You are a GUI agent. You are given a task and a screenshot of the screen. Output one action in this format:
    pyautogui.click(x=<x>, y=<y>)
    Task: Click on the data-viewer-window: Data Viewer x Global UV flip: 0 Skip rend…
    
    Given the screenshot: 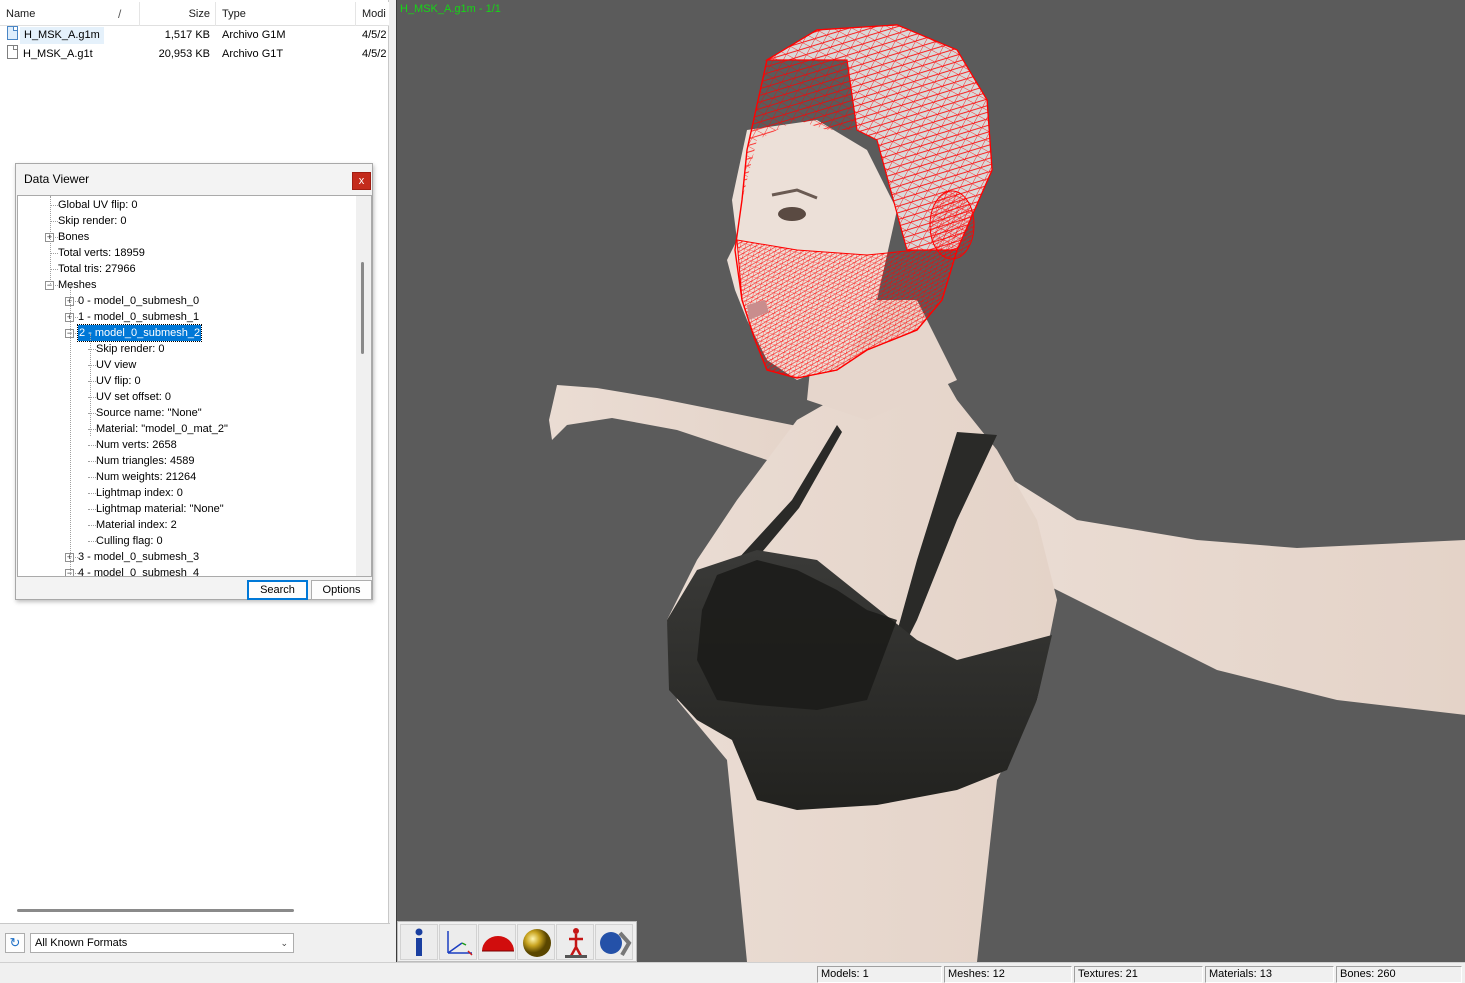 What is the action you would take?
    pyautogui.click(x=194, y=381)
    